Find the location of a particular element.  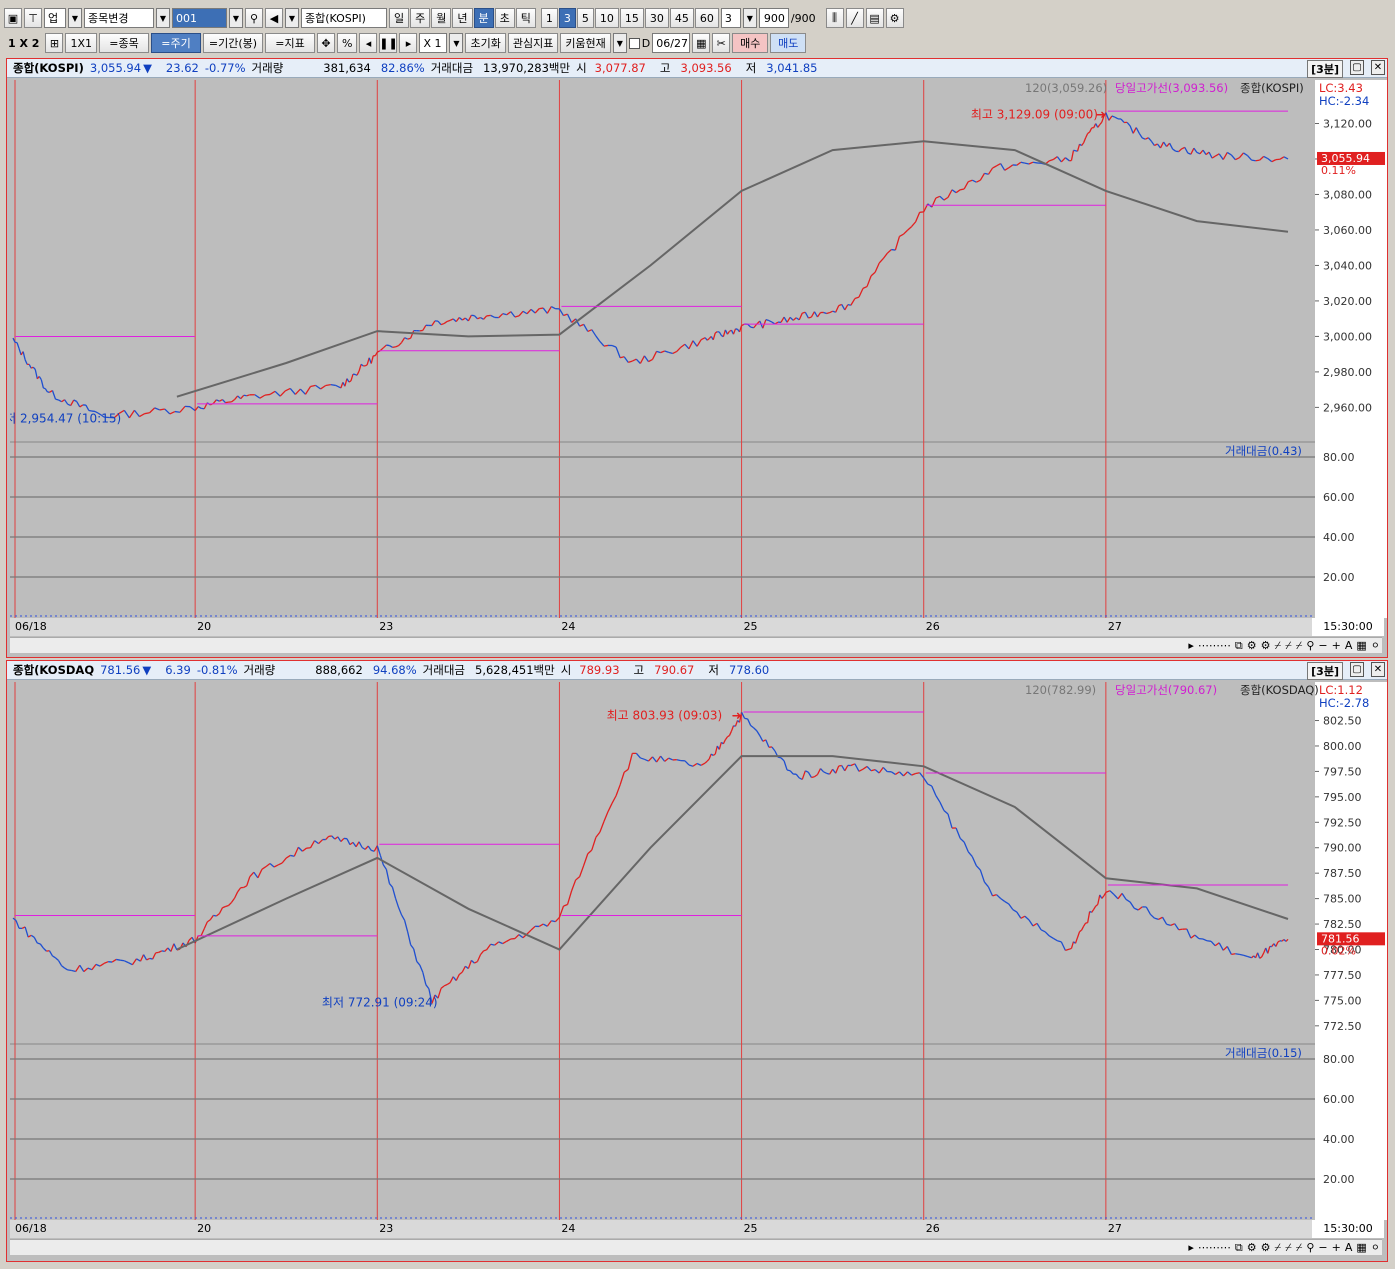

calendar-icon: ▦ is located at coordinates (701, 43).